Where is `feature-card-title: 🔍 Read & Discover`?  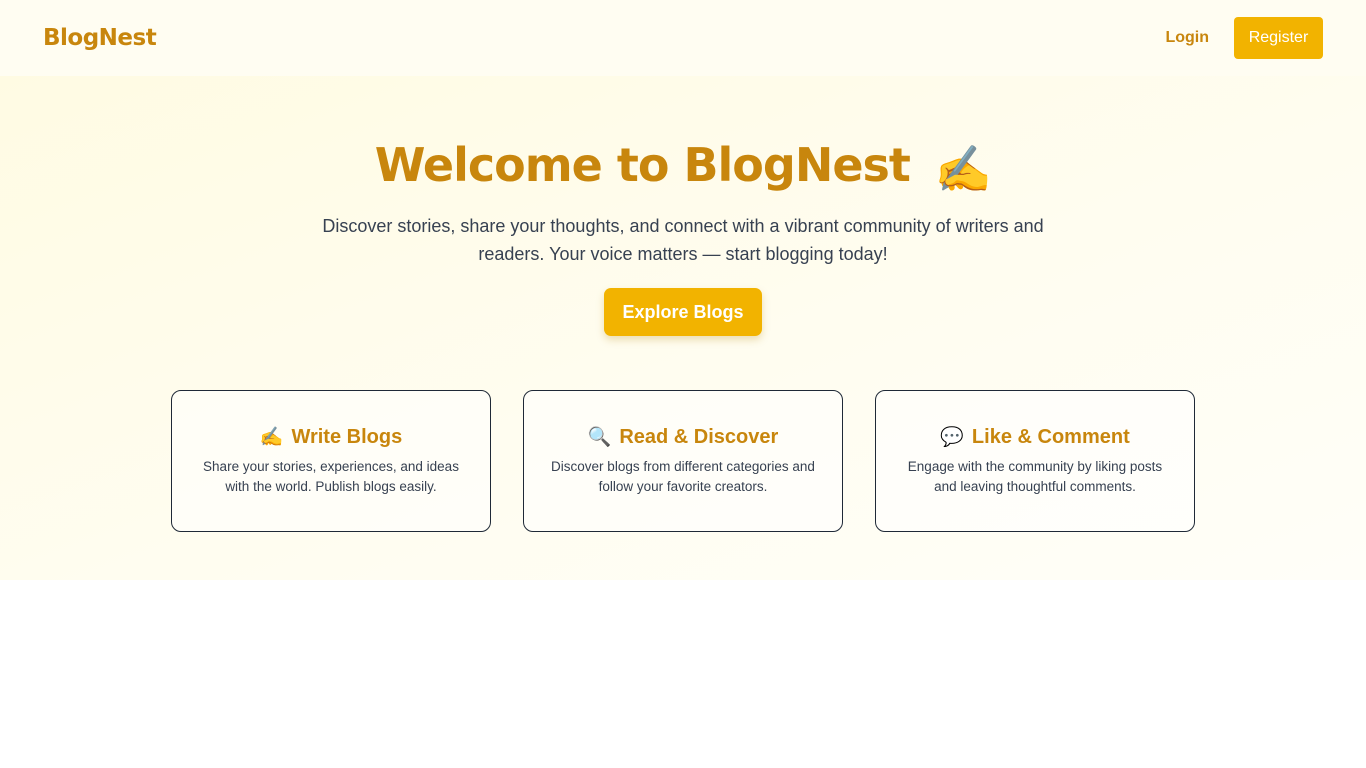 feature-card-title: 🔍 Read & Discover is located at coordinates (683, 437).